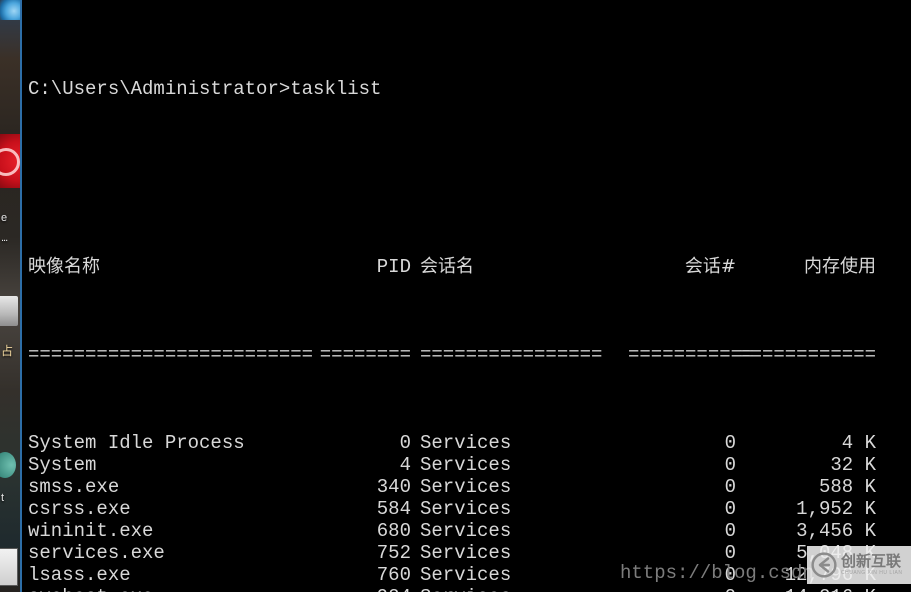  Describe the element at coordinates (205, 89) in the screenshot. I see `prompt-line: C:\Users\Administrator>tasklist` at that location.